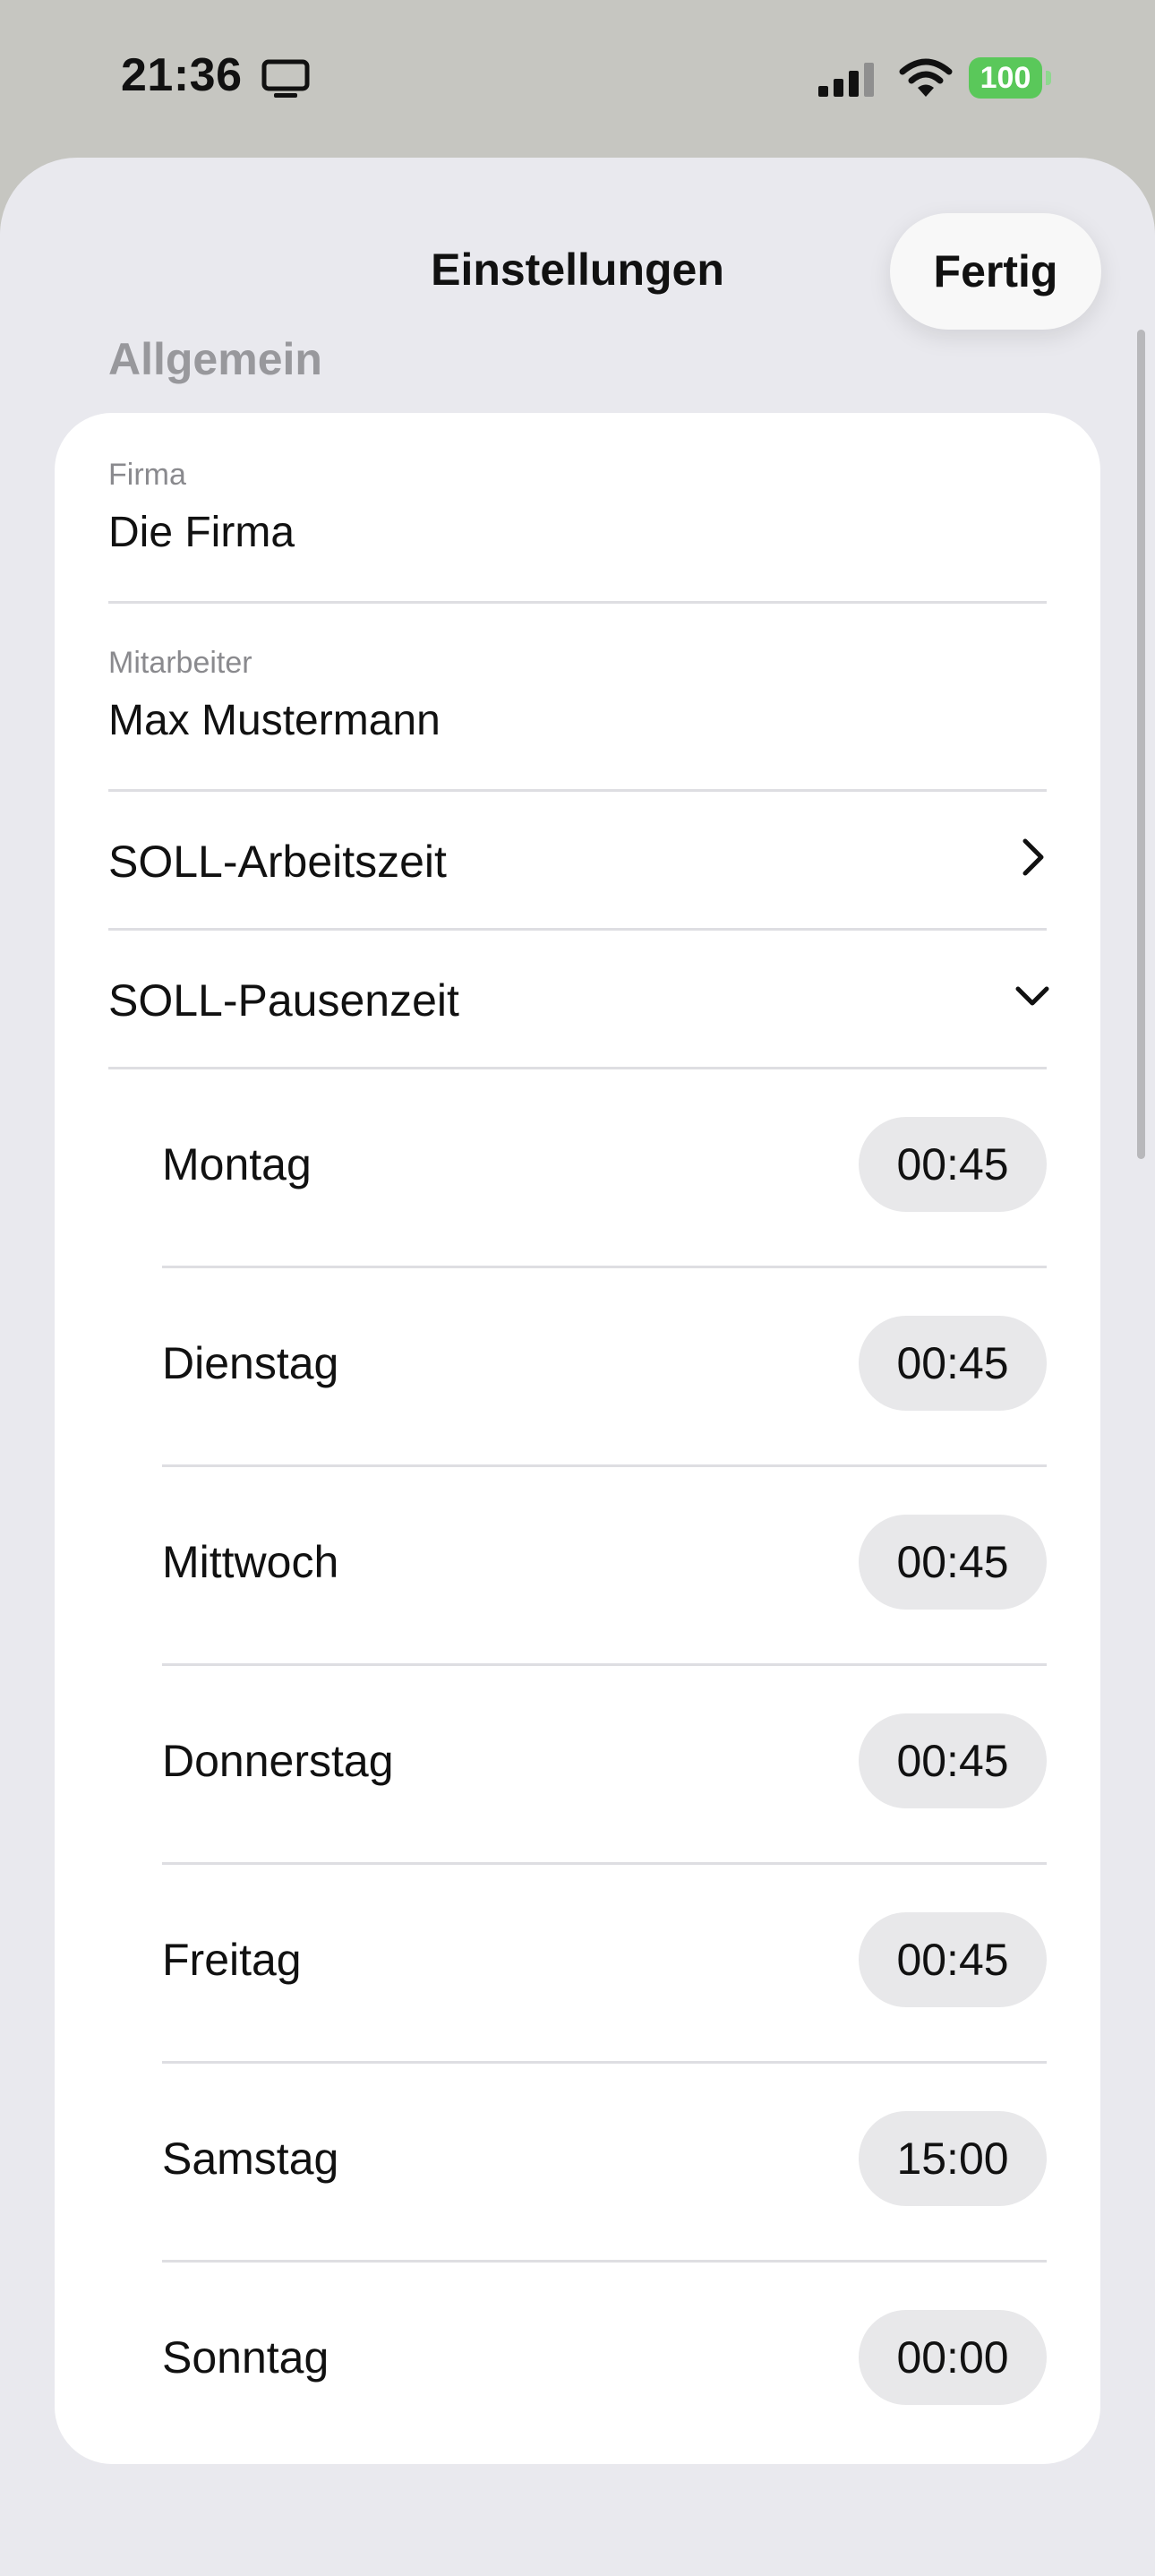  I want to click on day-label: Freitag, so click(232, 1960).